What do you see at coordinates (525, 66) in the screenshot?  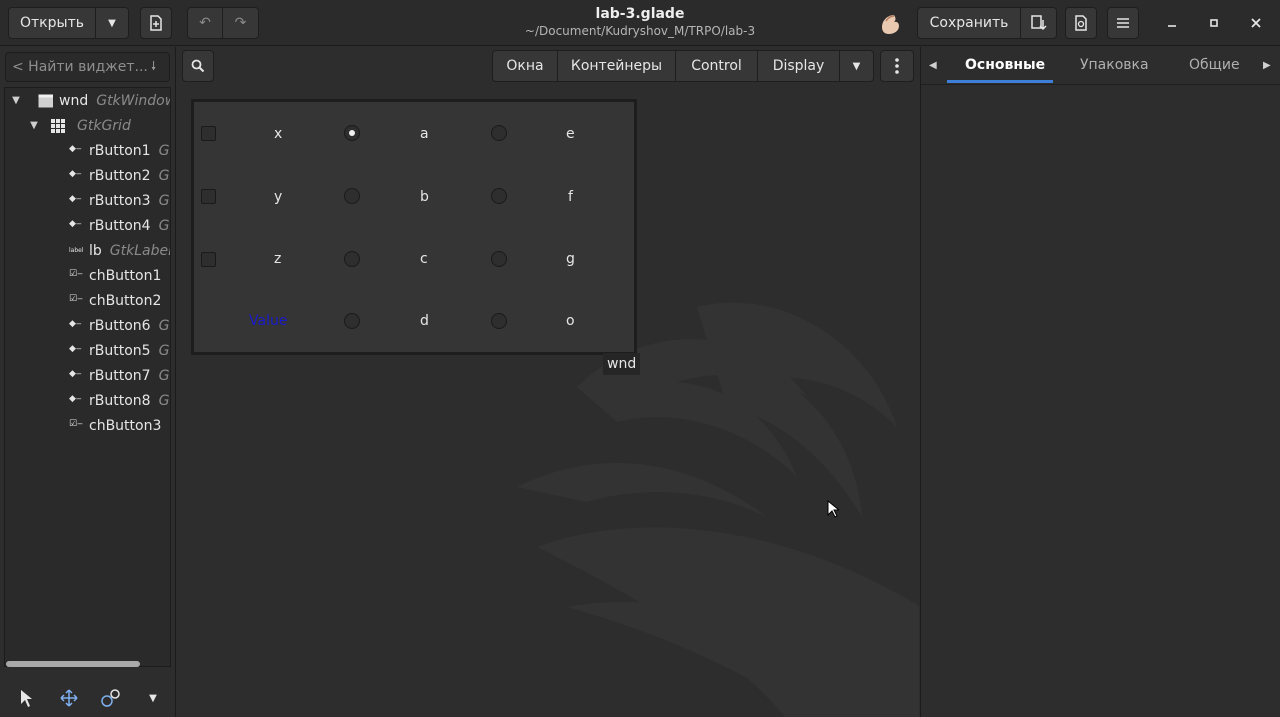 I see `palette-windows-button: Окна` at bounding box center [525, 66].